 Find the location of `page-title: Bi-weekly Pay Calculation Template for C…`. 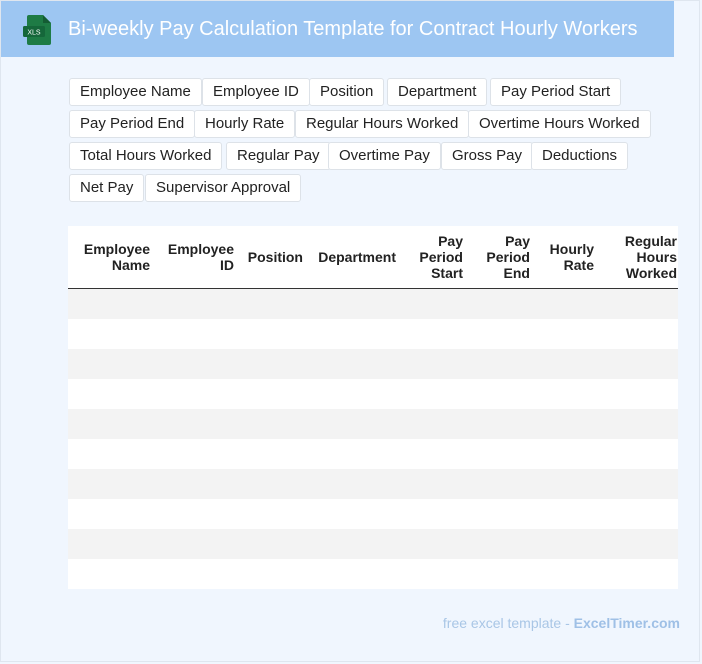

page-title: Bi-weekly Pay Calculation Template for C… is located at coordinates (353, 29).